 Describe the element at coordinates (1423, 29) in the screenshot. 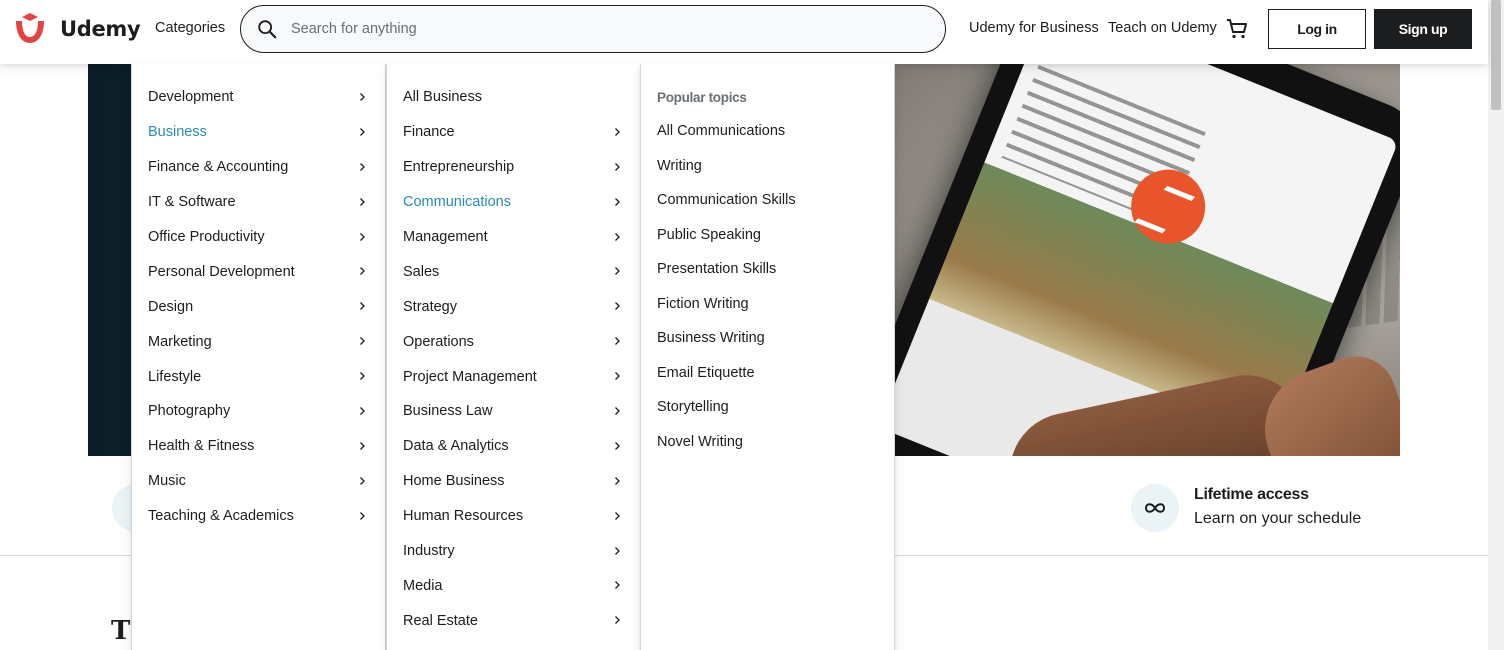

I see `sign-up-button: Sign up` at that location.